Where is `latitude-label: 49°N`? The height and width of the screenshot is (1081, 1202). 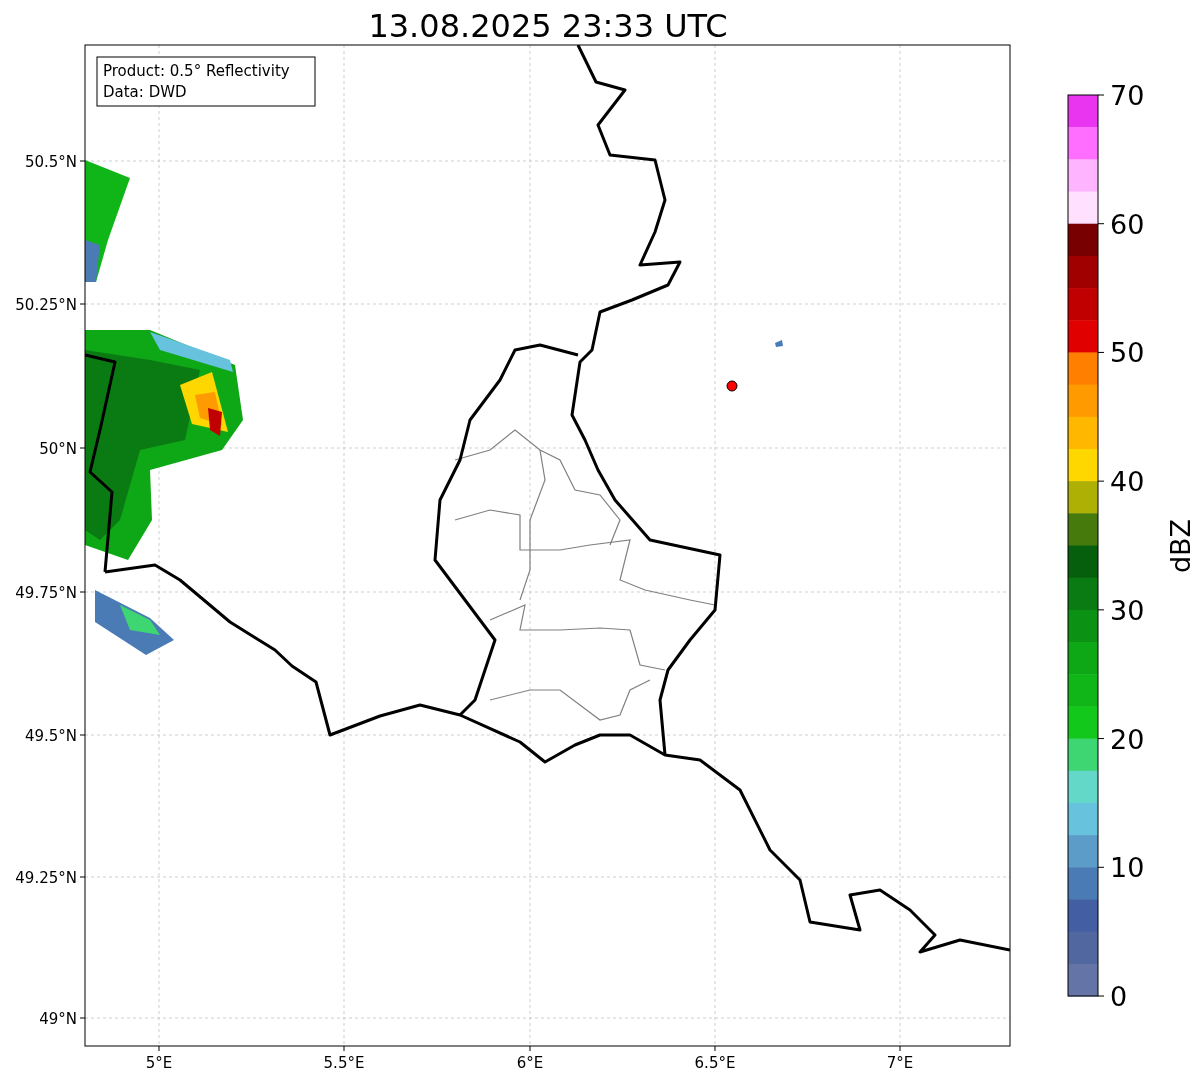
latitude-label: 49°N is located at coordinates (58, 1019).